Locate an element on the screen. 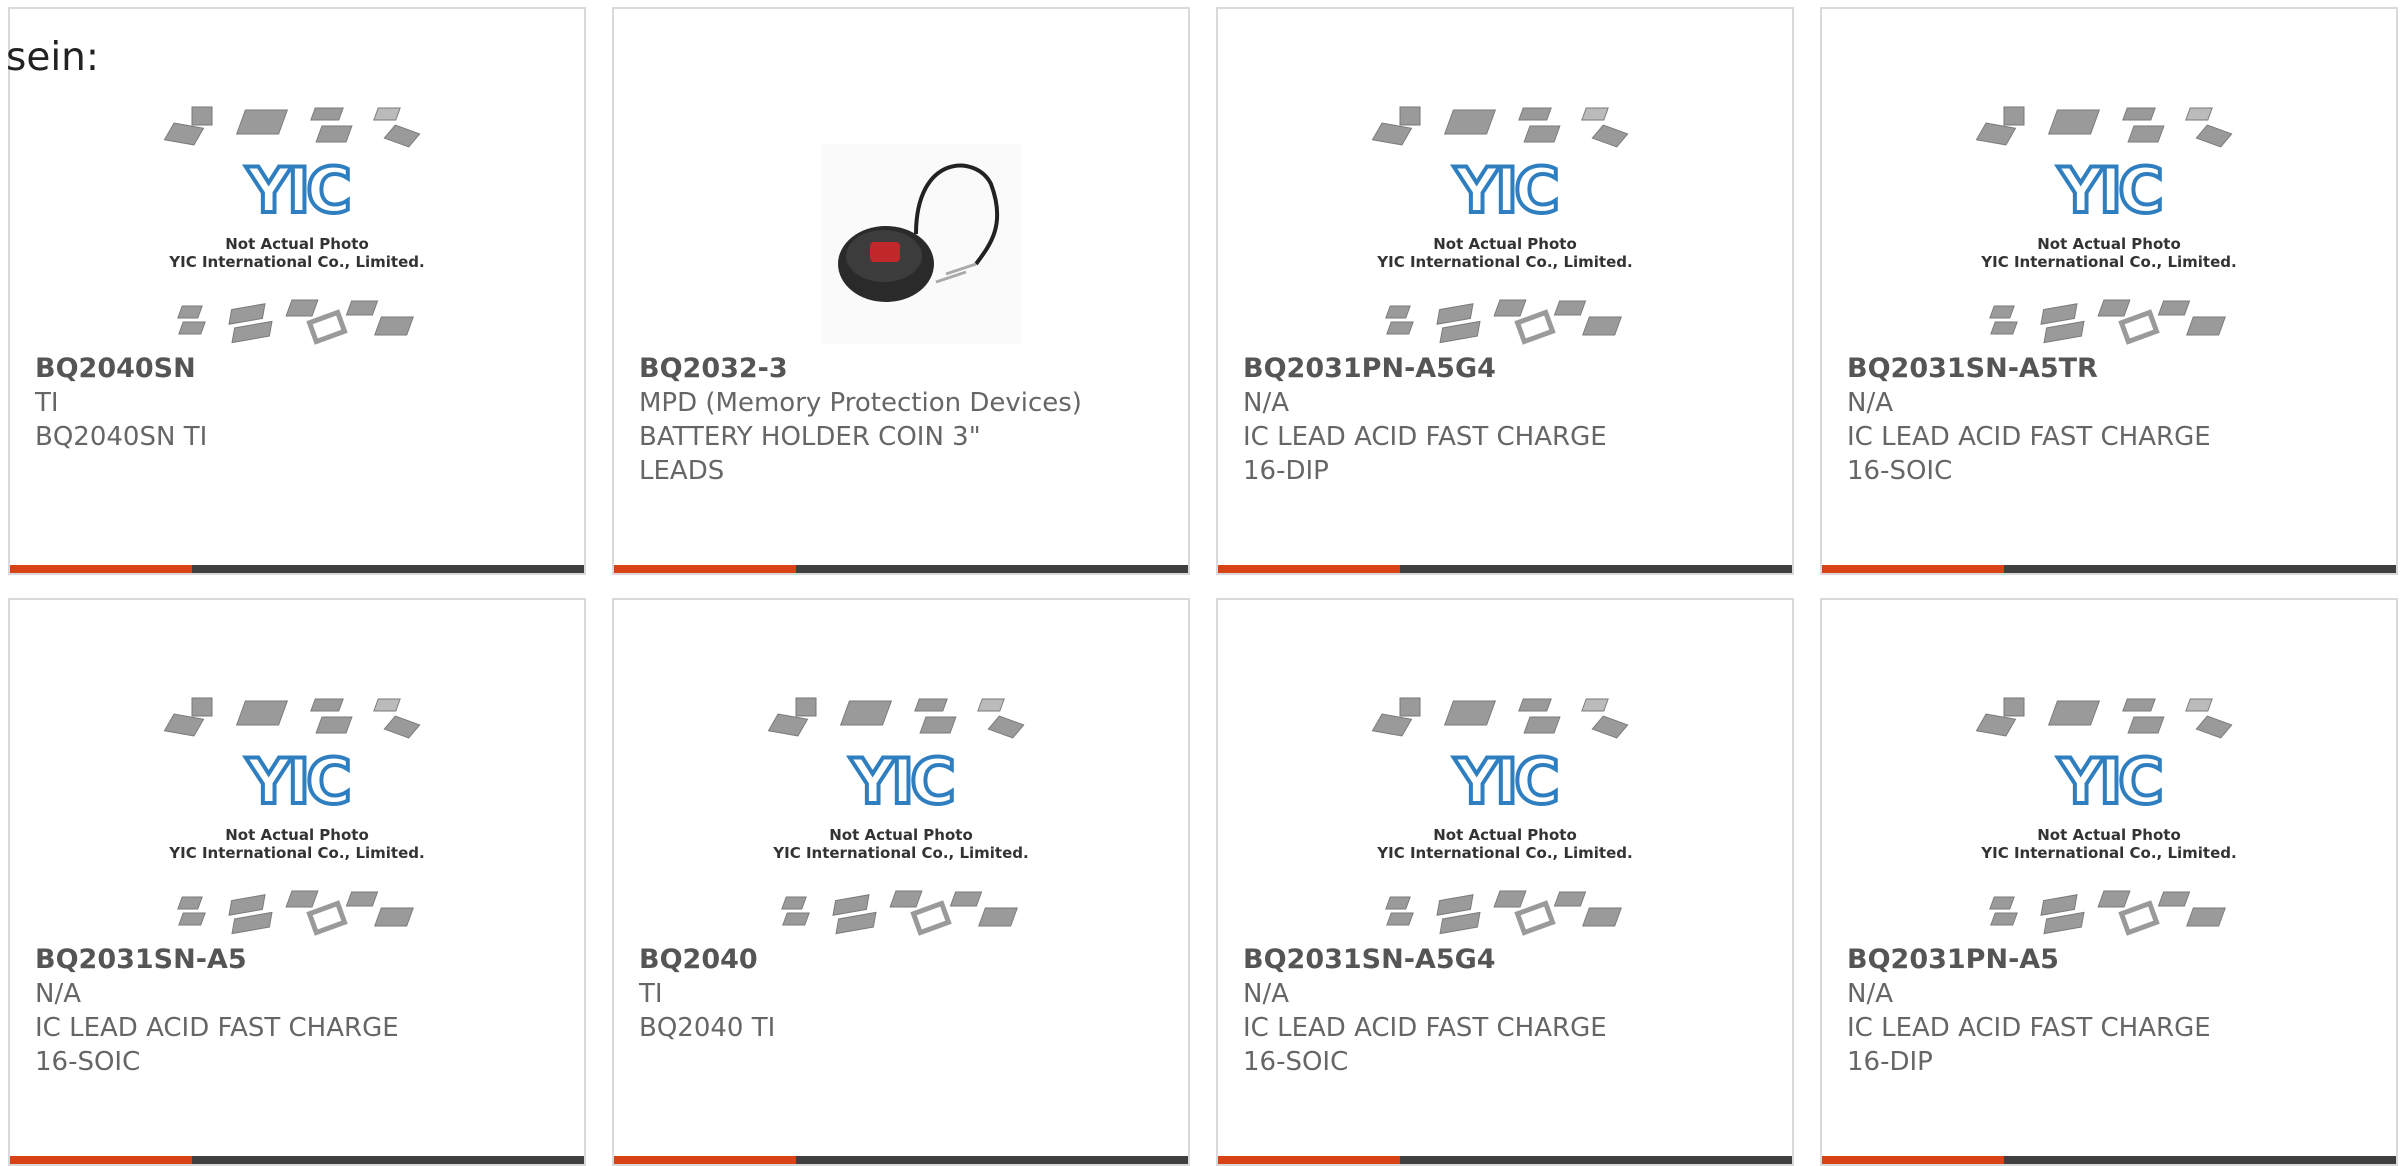  description: BATTERY HOLDER COIN 3" LEADS is located at coordinates (810, 454).